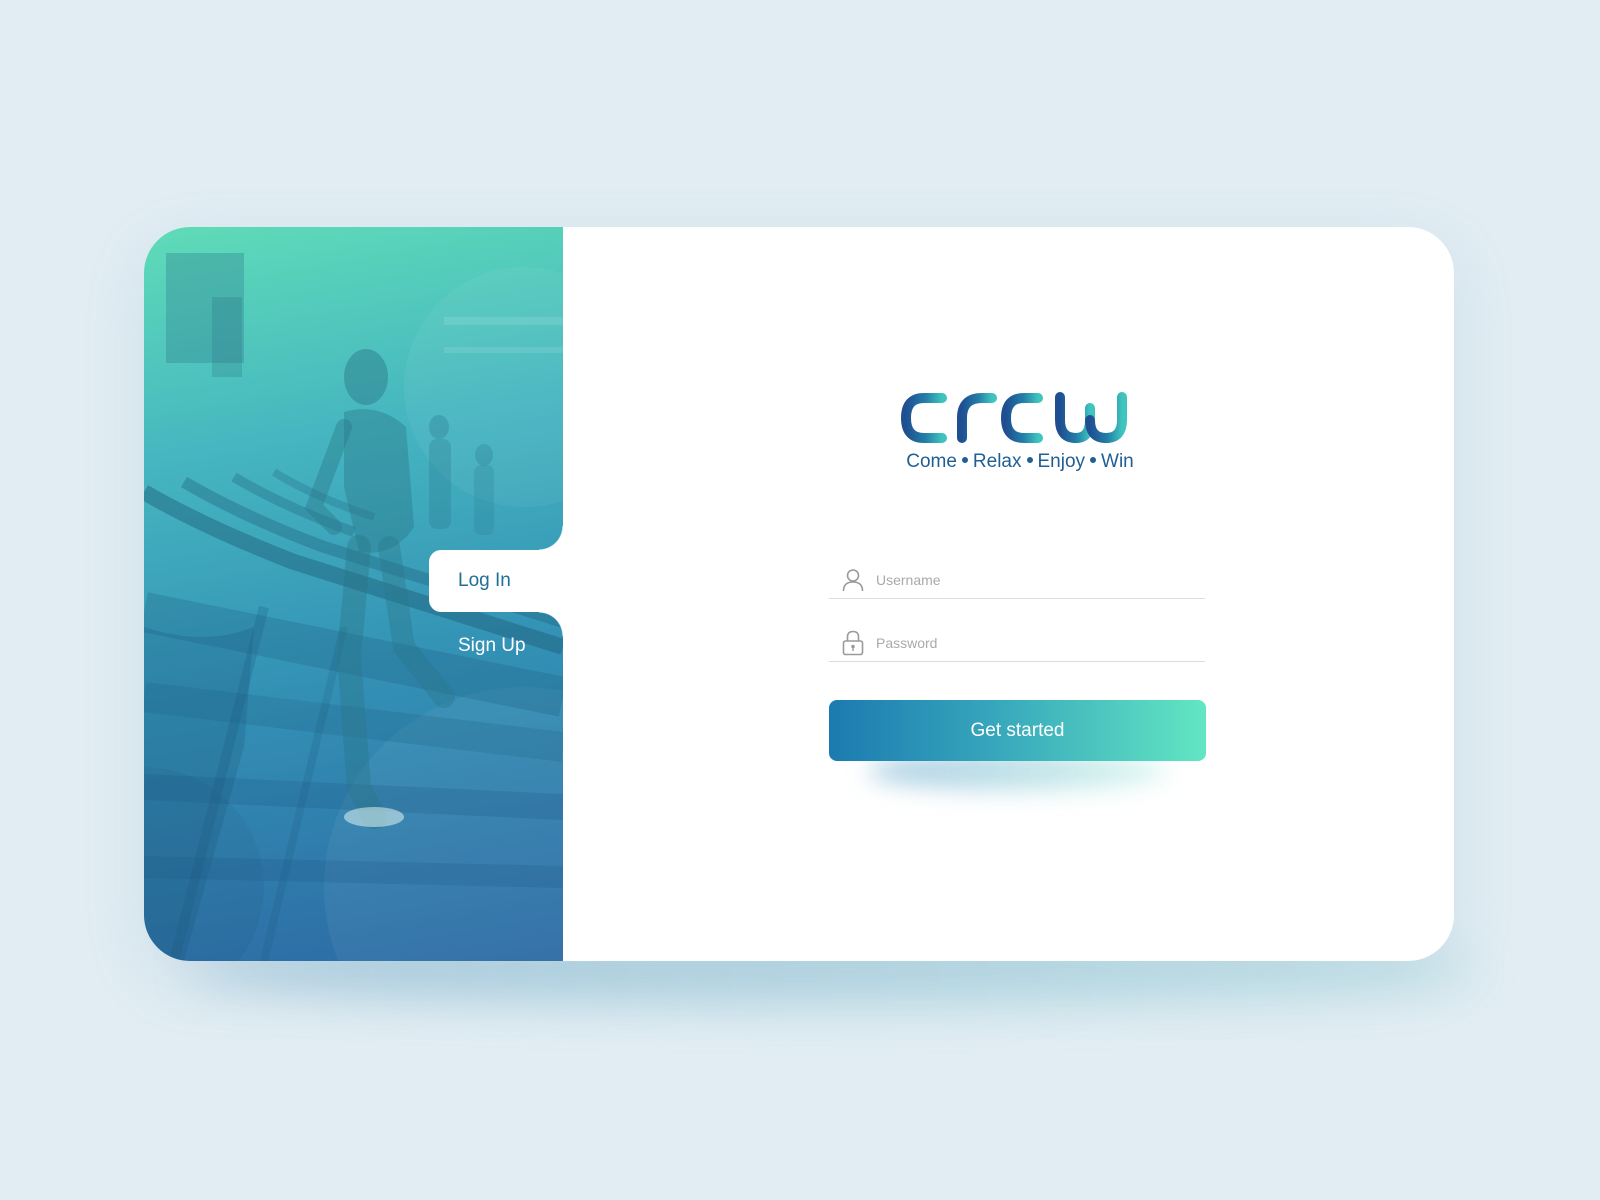 The height and width of the screenshot is (1200, 1600). Describe the element at coordinates (484, 580) in the screenshot. I see `tab-login-label: Log In` at that location.